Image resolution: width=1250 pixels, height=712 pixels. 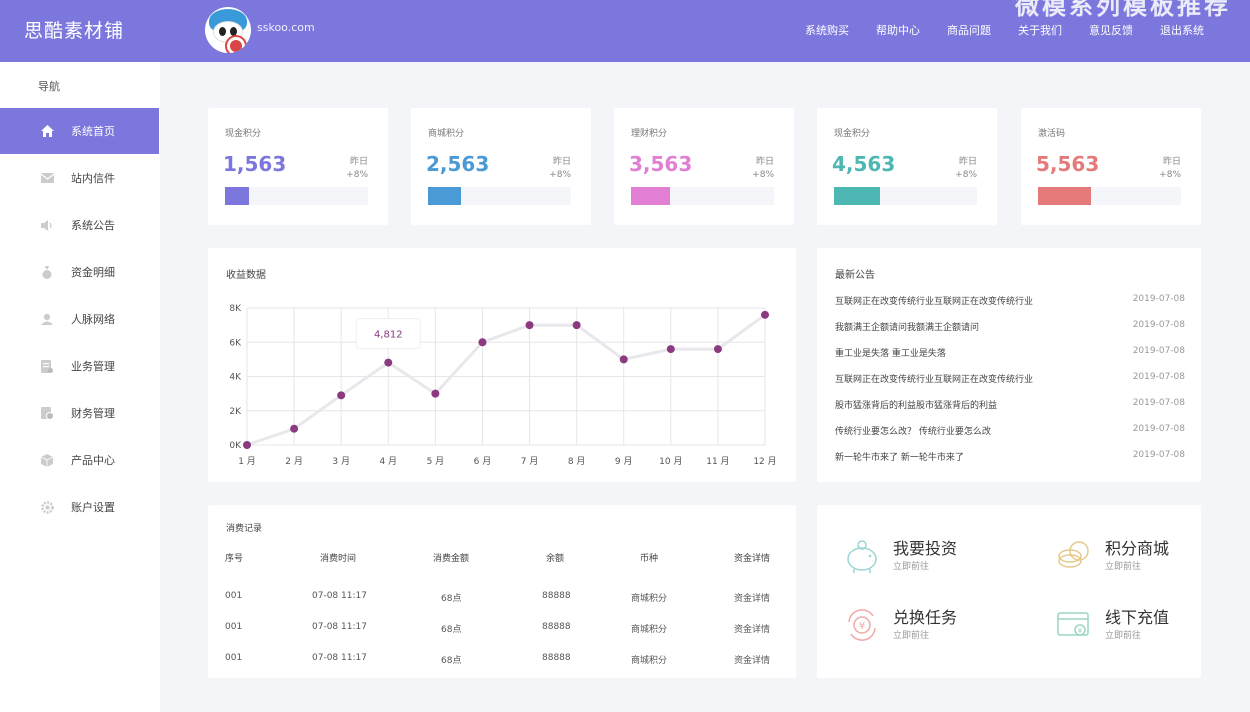 I want to click on y-tick-label: 4K, so click(x=235, y=378).